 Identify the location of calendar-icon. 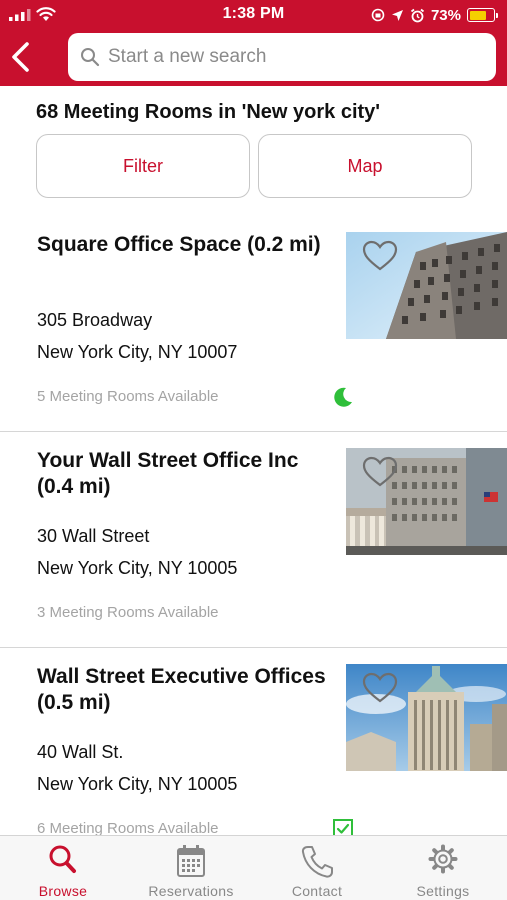
(191, 861).